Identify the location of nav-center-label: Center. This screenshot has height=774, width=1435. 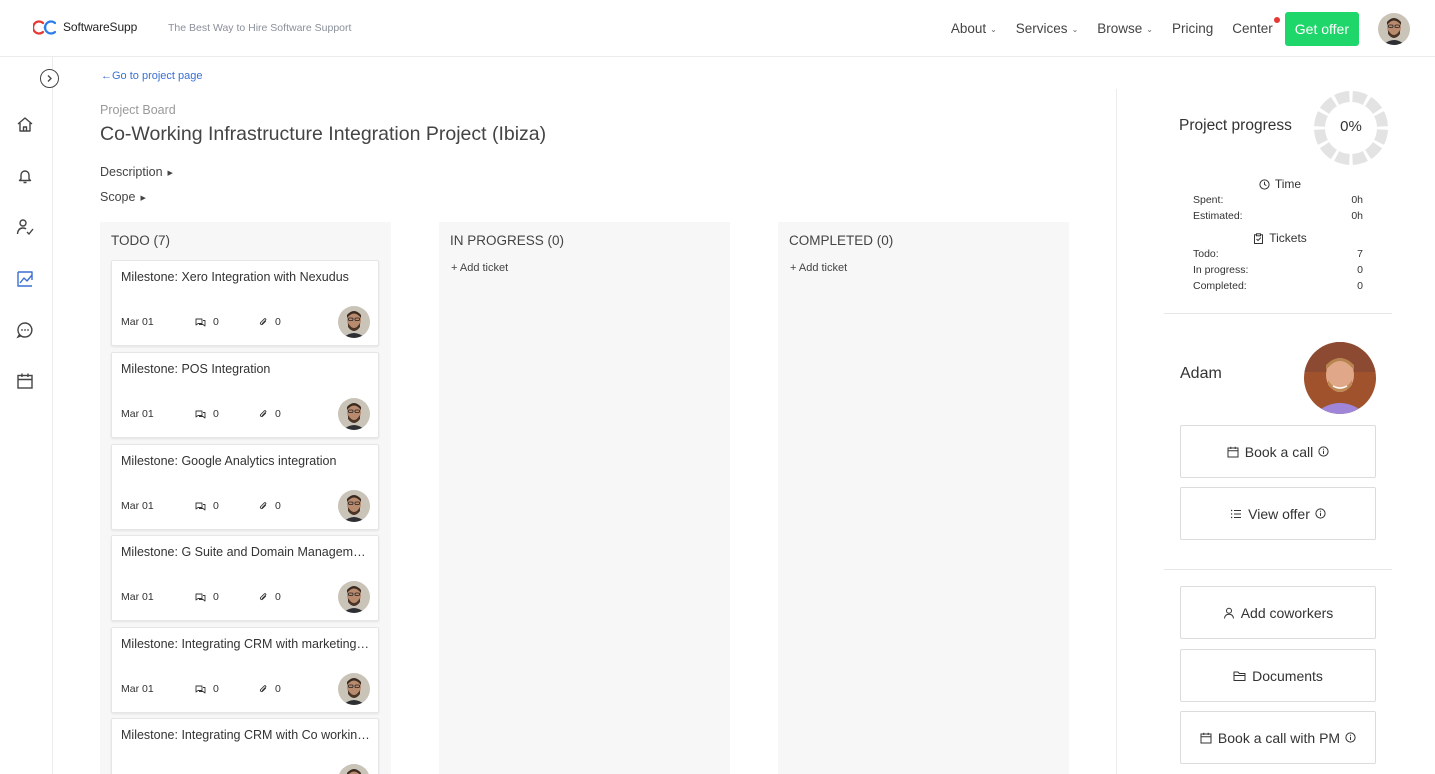
(1252, 28).